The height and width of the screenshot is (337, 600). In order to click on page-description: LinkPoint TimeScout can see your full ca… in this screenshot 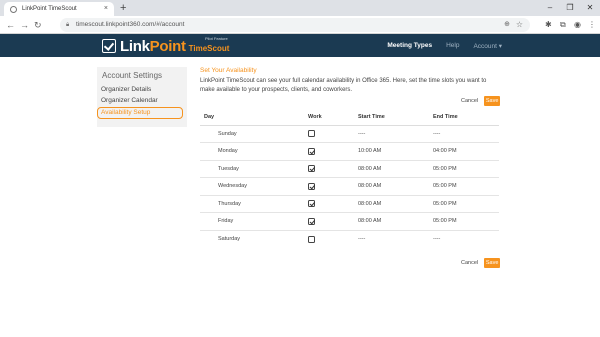, I will do `click(343, 85)`.